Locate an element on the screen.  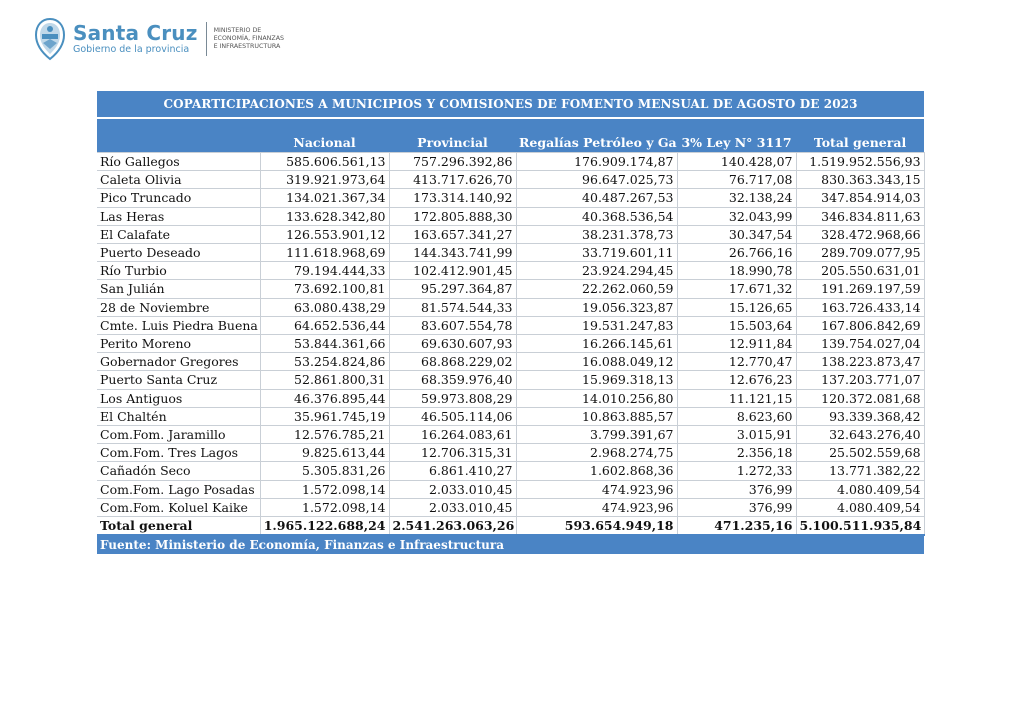
cell-regalias: 38.231.378,73 is located at coordinates (596, 234).